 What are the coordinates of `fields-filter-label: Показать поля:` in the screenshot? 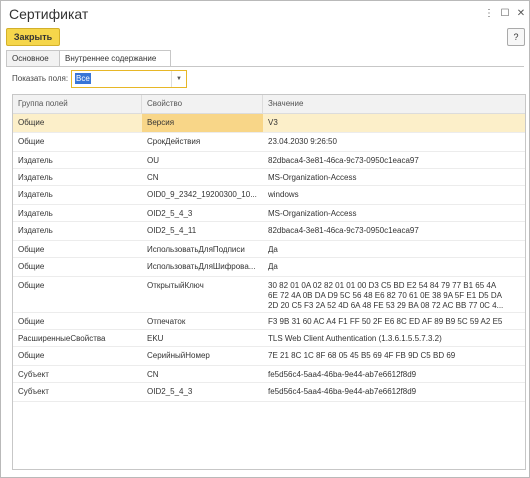 It's located at (40, 78).